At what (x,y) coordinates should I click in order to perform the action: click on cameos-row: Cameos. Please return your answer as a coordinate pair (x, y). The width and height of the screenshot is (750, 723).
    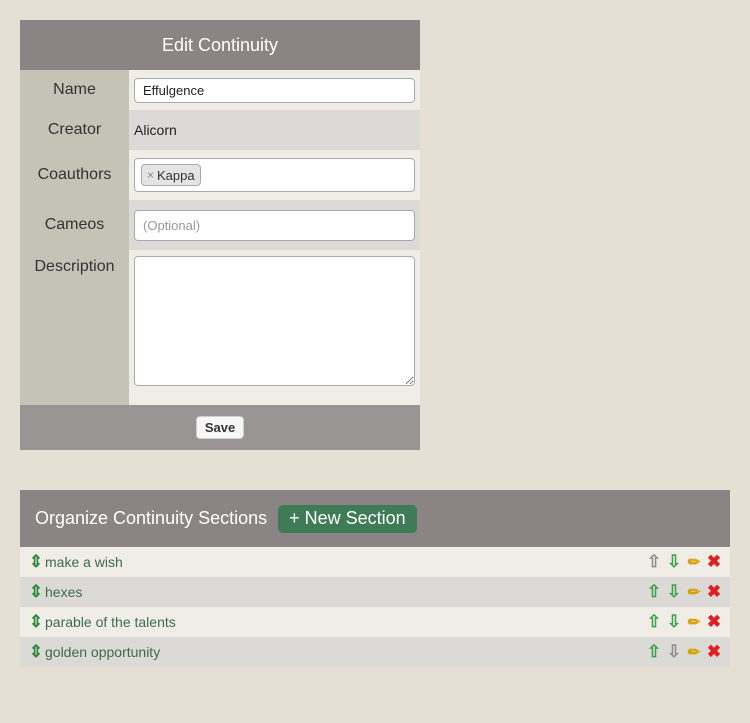
    Looking at the image, I should click on (220, 225).